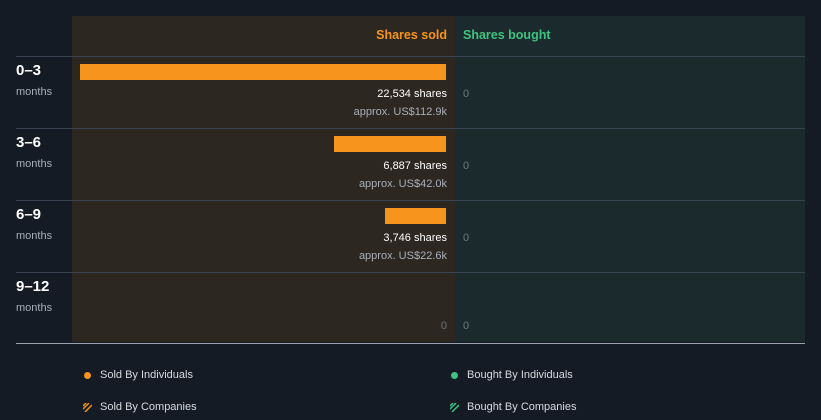  Describe the element at coordinates (402, 256) in the screenshot. I see `sold-value-label: approx. US$22.6k` at that location.